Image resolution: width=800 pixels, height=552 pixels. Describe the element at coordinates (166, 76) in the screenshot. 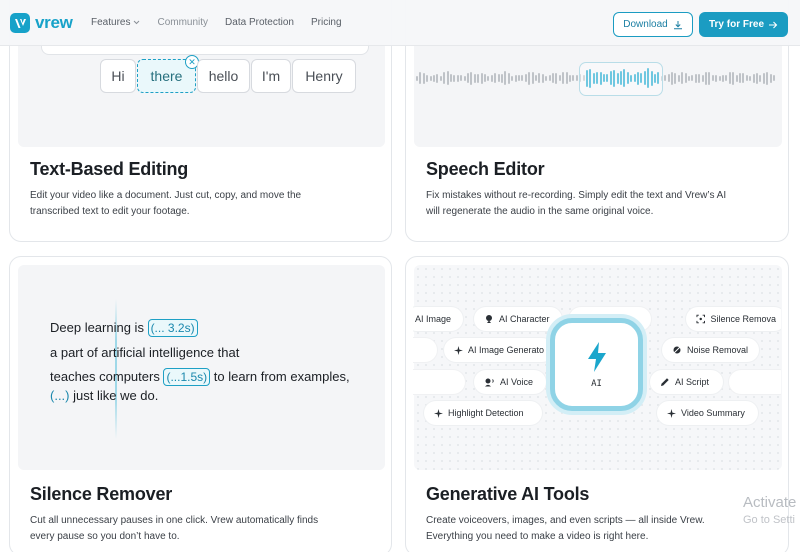

I see `word-chip-there-label: there` at that location.